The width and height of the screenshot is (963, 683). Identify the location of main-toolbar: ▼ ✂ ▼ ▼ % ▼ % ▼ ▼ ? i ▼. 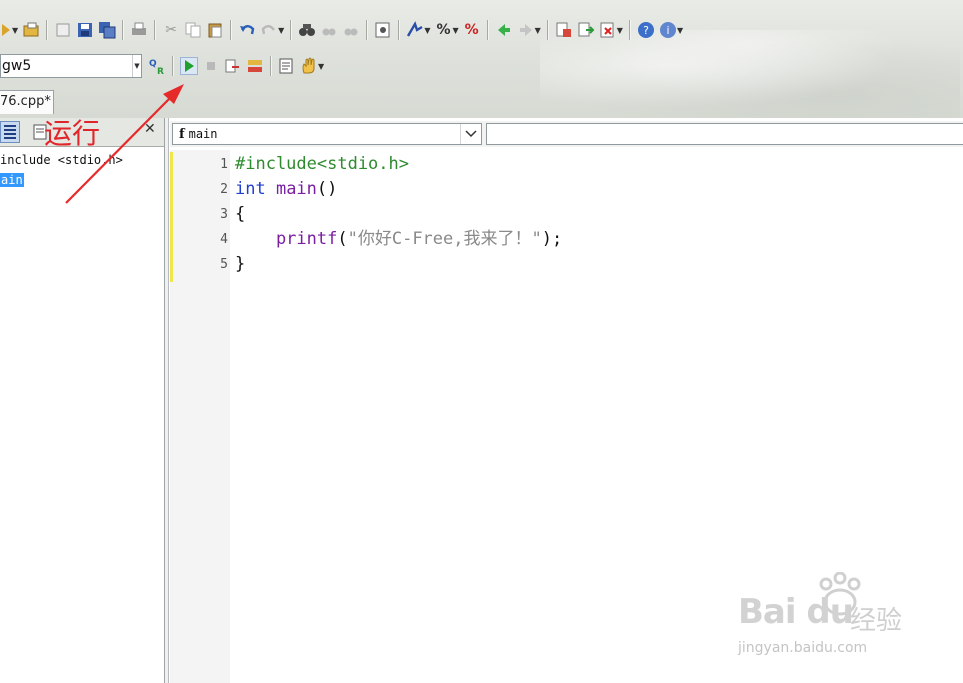
(342, 30).